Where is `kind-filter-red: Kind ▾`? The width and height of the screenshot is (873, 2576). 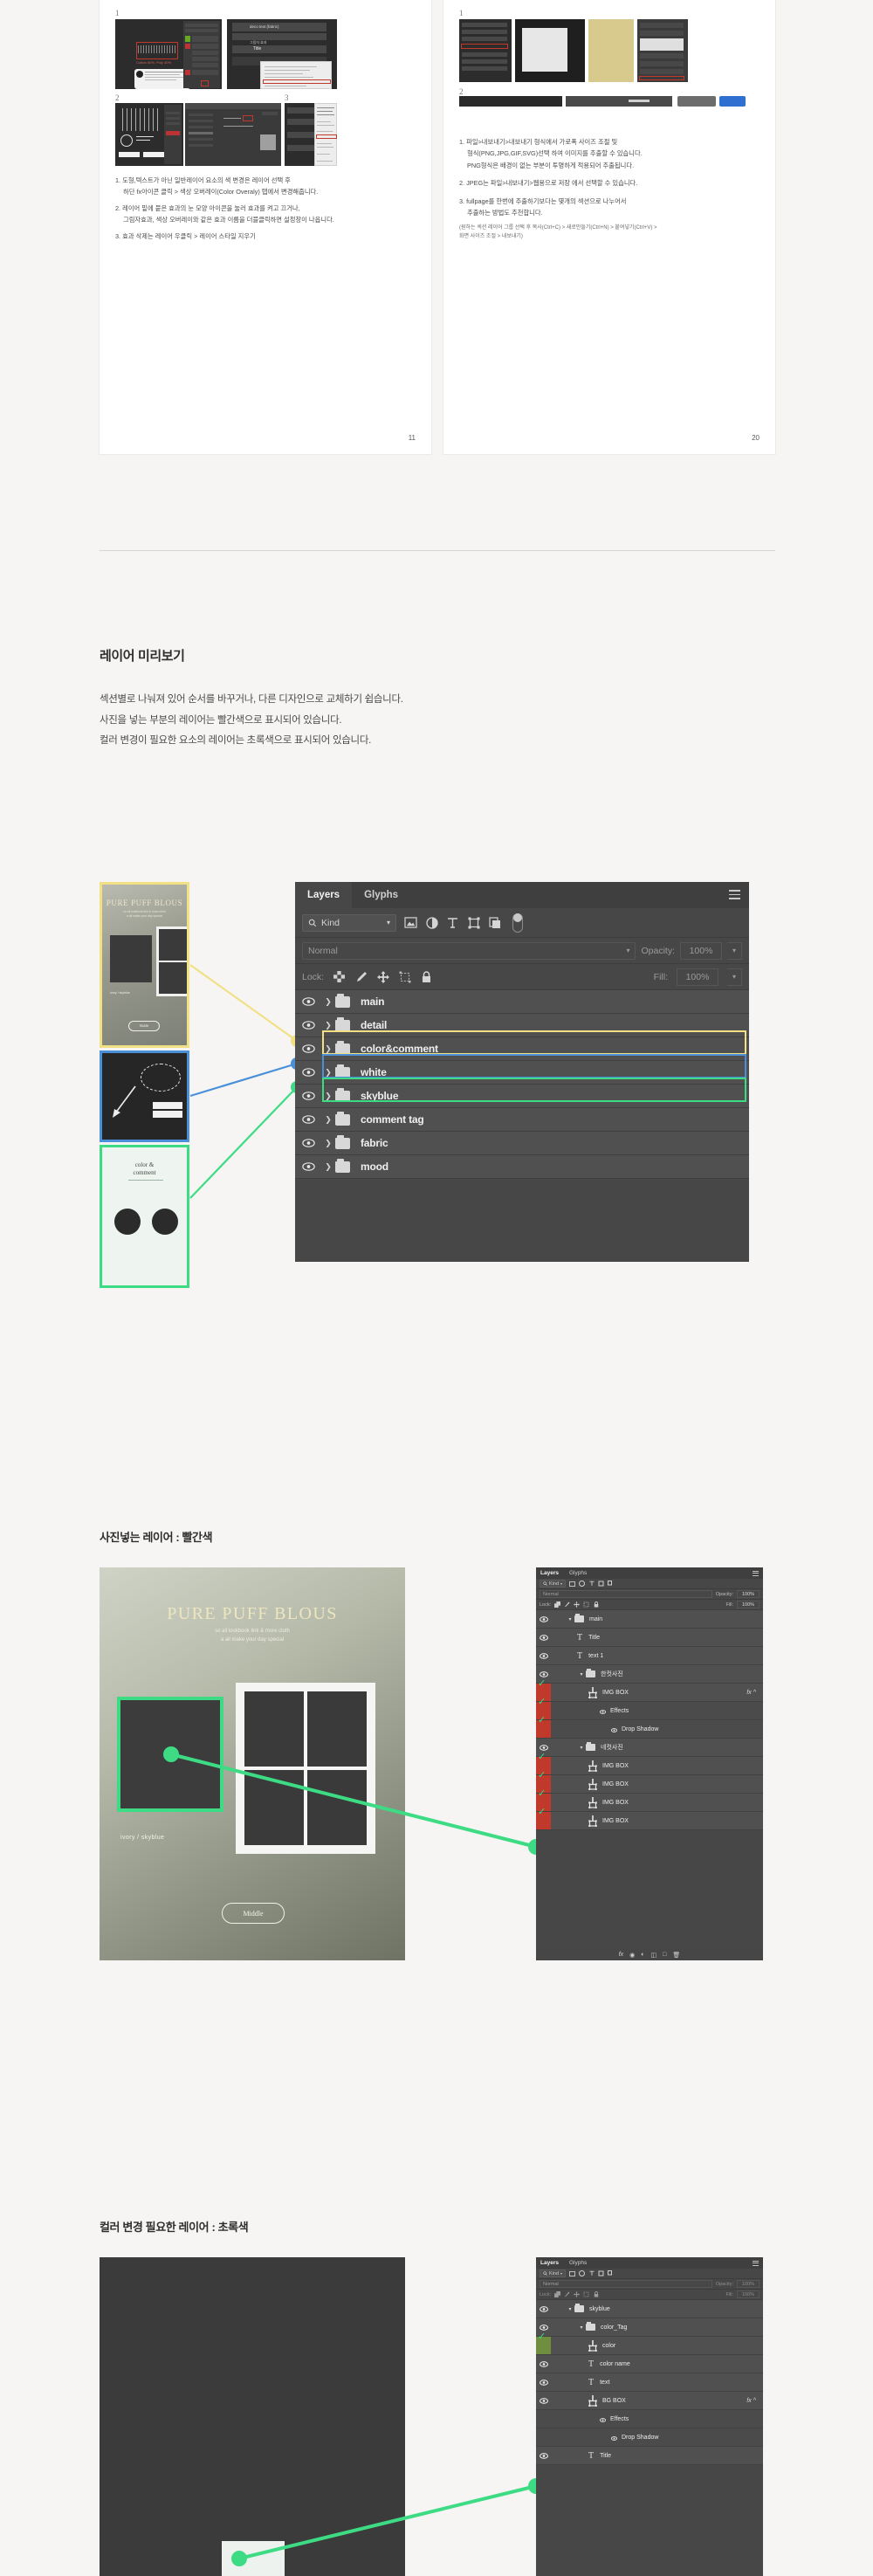
kind-filter-red: Kind ▾ is located at coordinates (553, 1584).